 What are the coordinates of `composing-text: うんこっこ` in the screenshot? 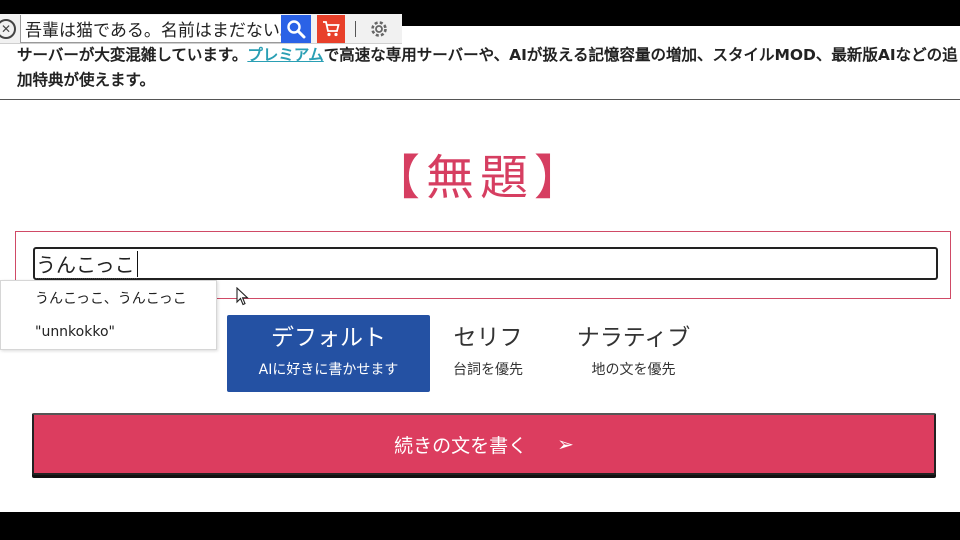 It's located at (86, 264).